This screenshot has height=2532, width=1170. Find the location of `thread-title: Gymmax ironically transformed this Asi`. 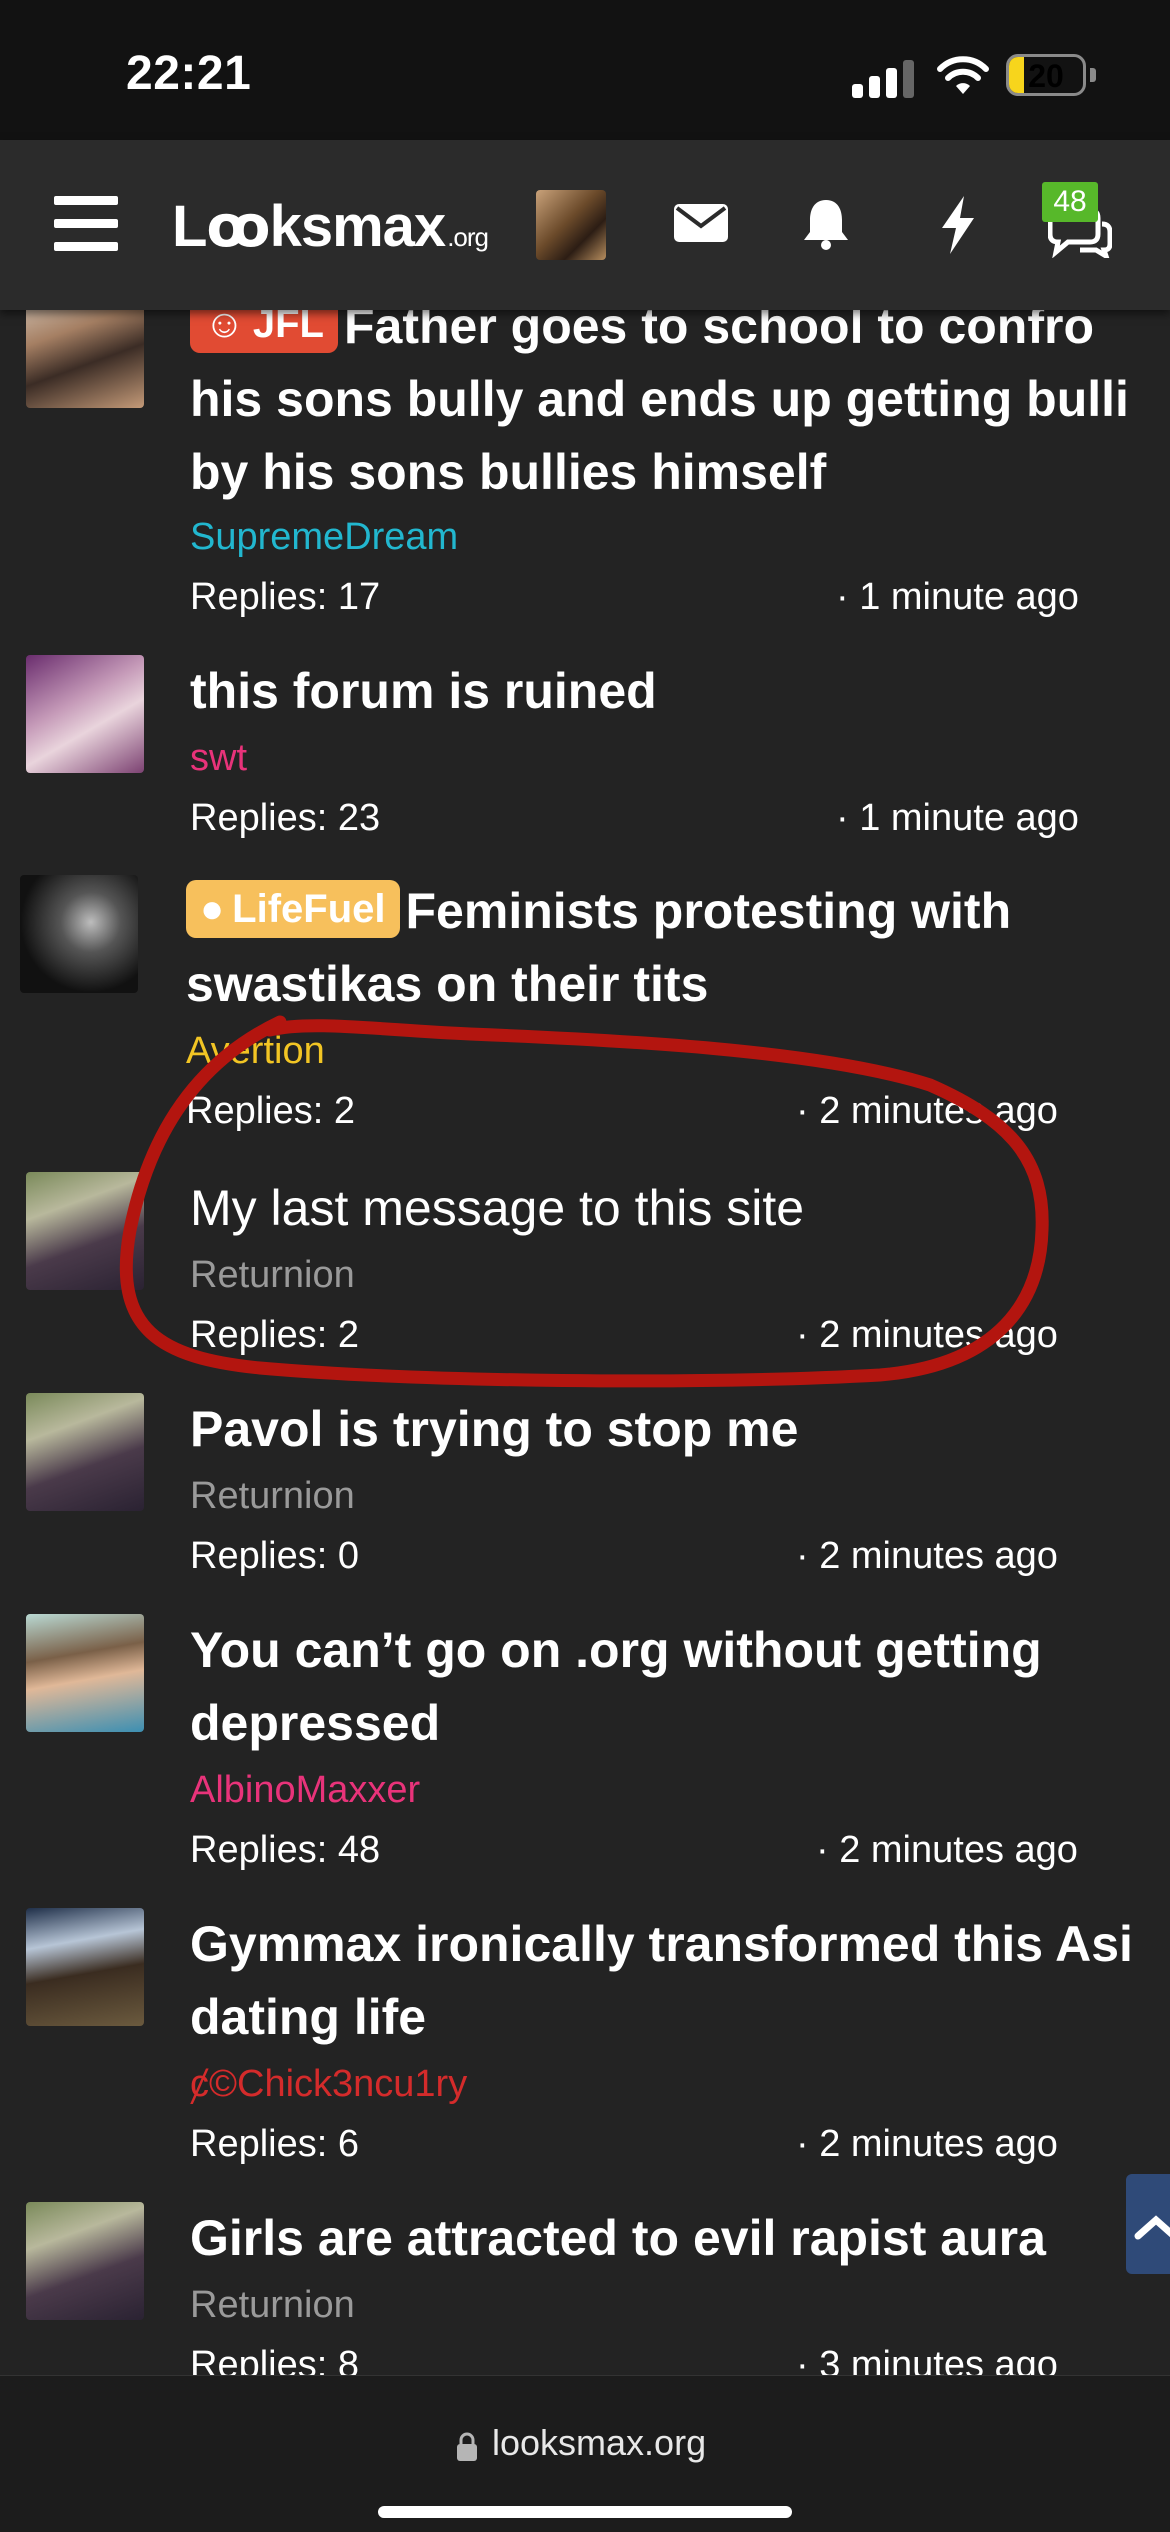

thread-title: Gymmax ironically transformed this Asi is located at coordinates (680, 1944).